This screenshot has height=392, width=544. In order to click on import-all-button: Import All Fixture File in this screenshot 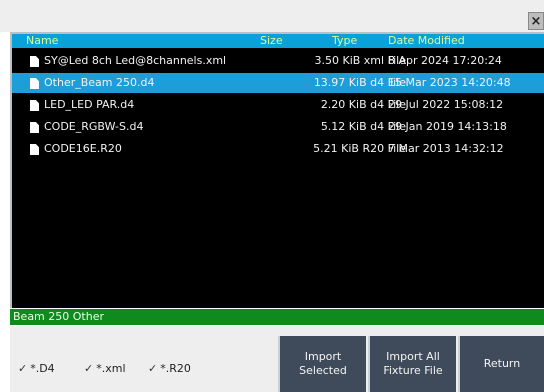, I will do `click(412, 364)`.